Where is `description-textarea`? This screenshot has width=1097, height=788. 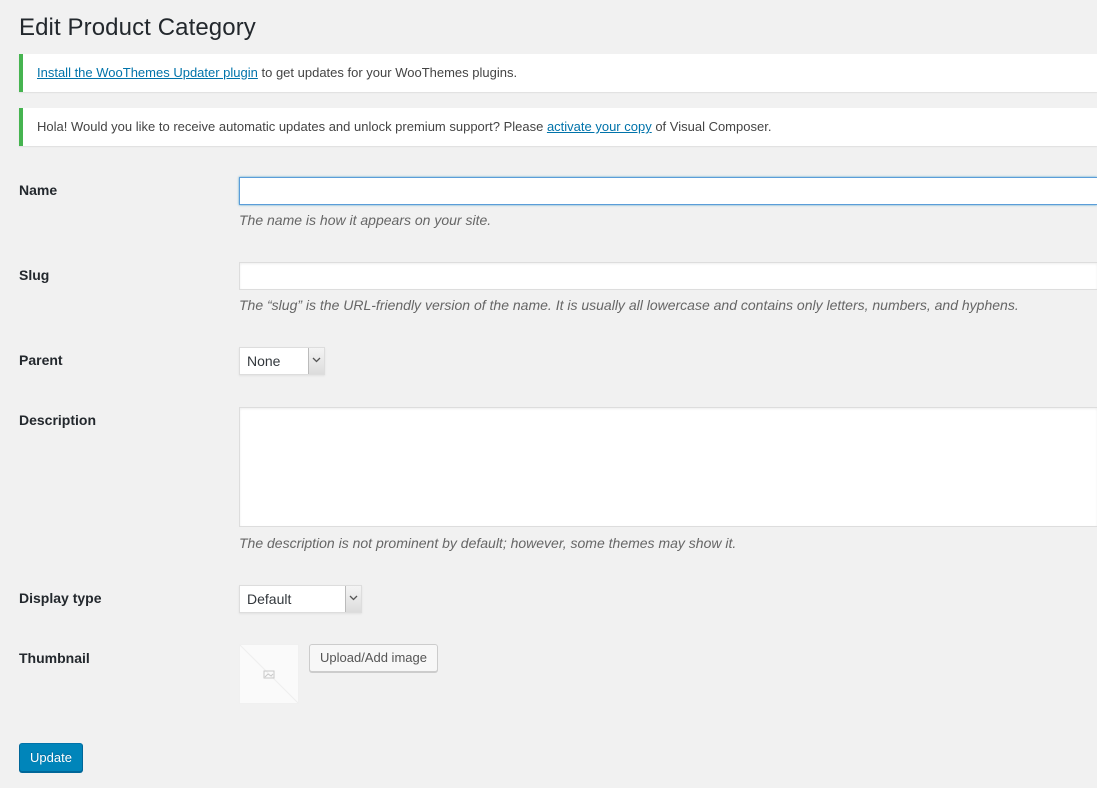 description-textarea is located at coordinates (668, 467).